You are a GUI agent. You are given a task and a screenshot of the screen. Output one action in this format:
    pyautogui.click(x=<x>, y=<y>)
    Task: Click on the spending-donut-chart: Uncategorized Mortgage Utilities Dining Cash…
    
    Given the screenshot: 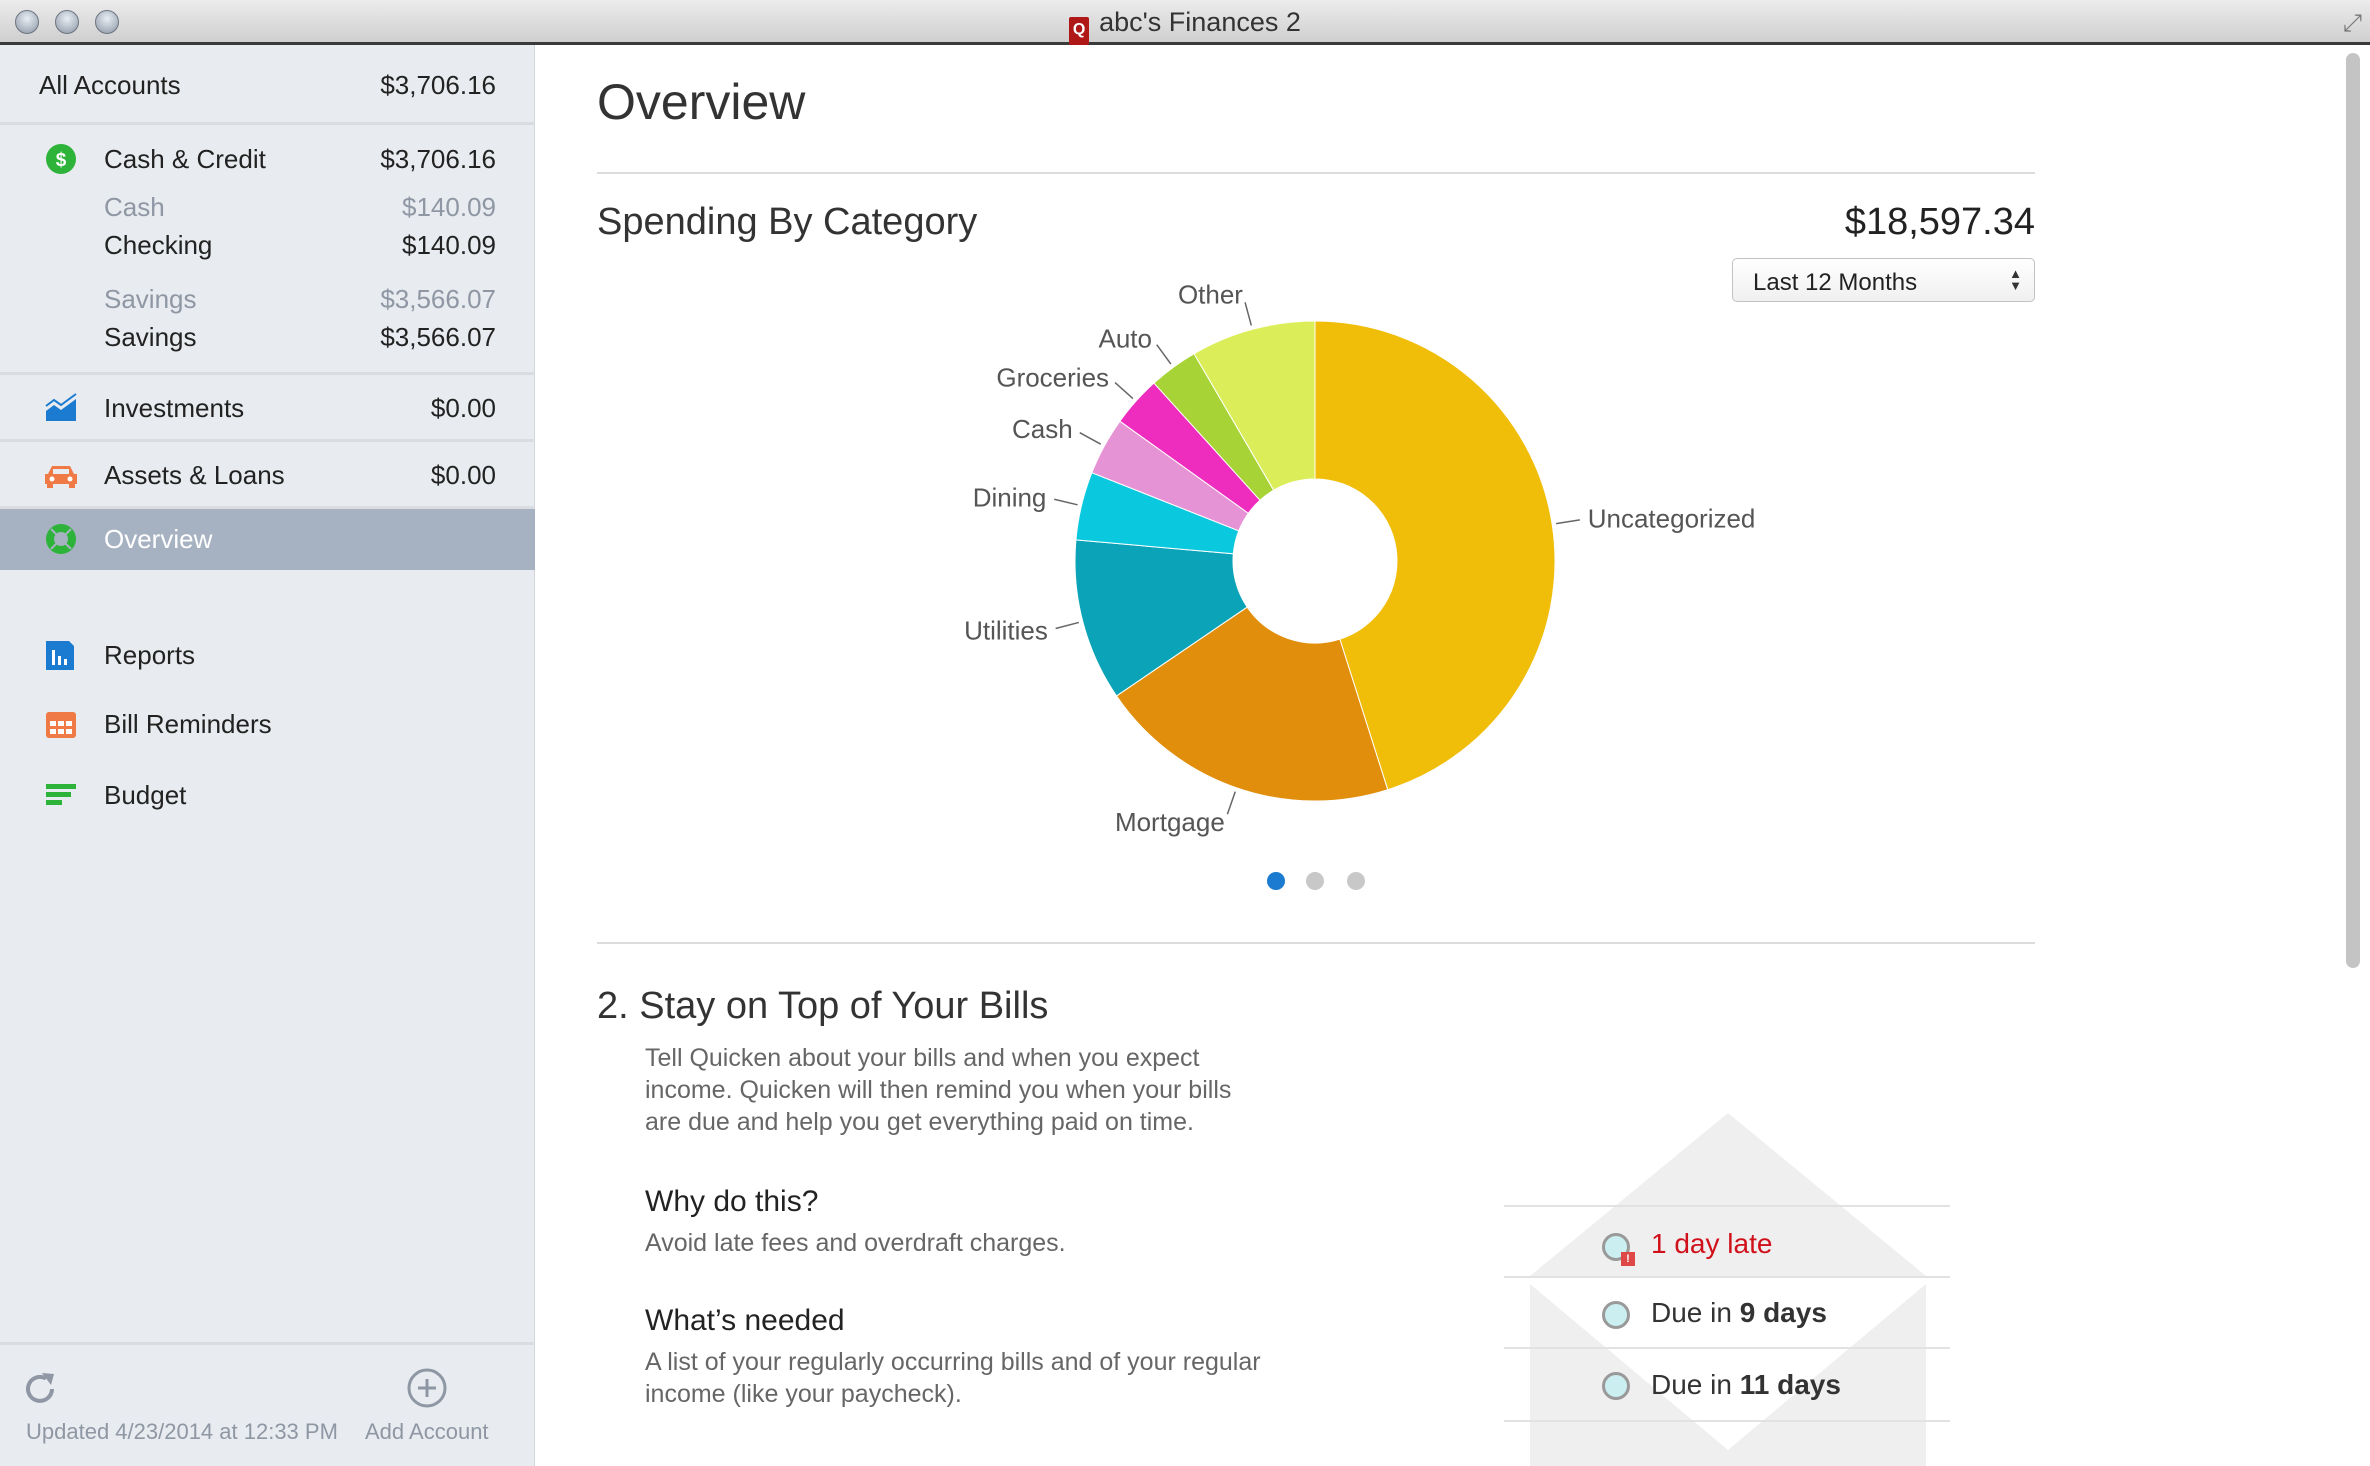 What is the action you would take?
    pyautogui.click(x=1360, y=558)
    